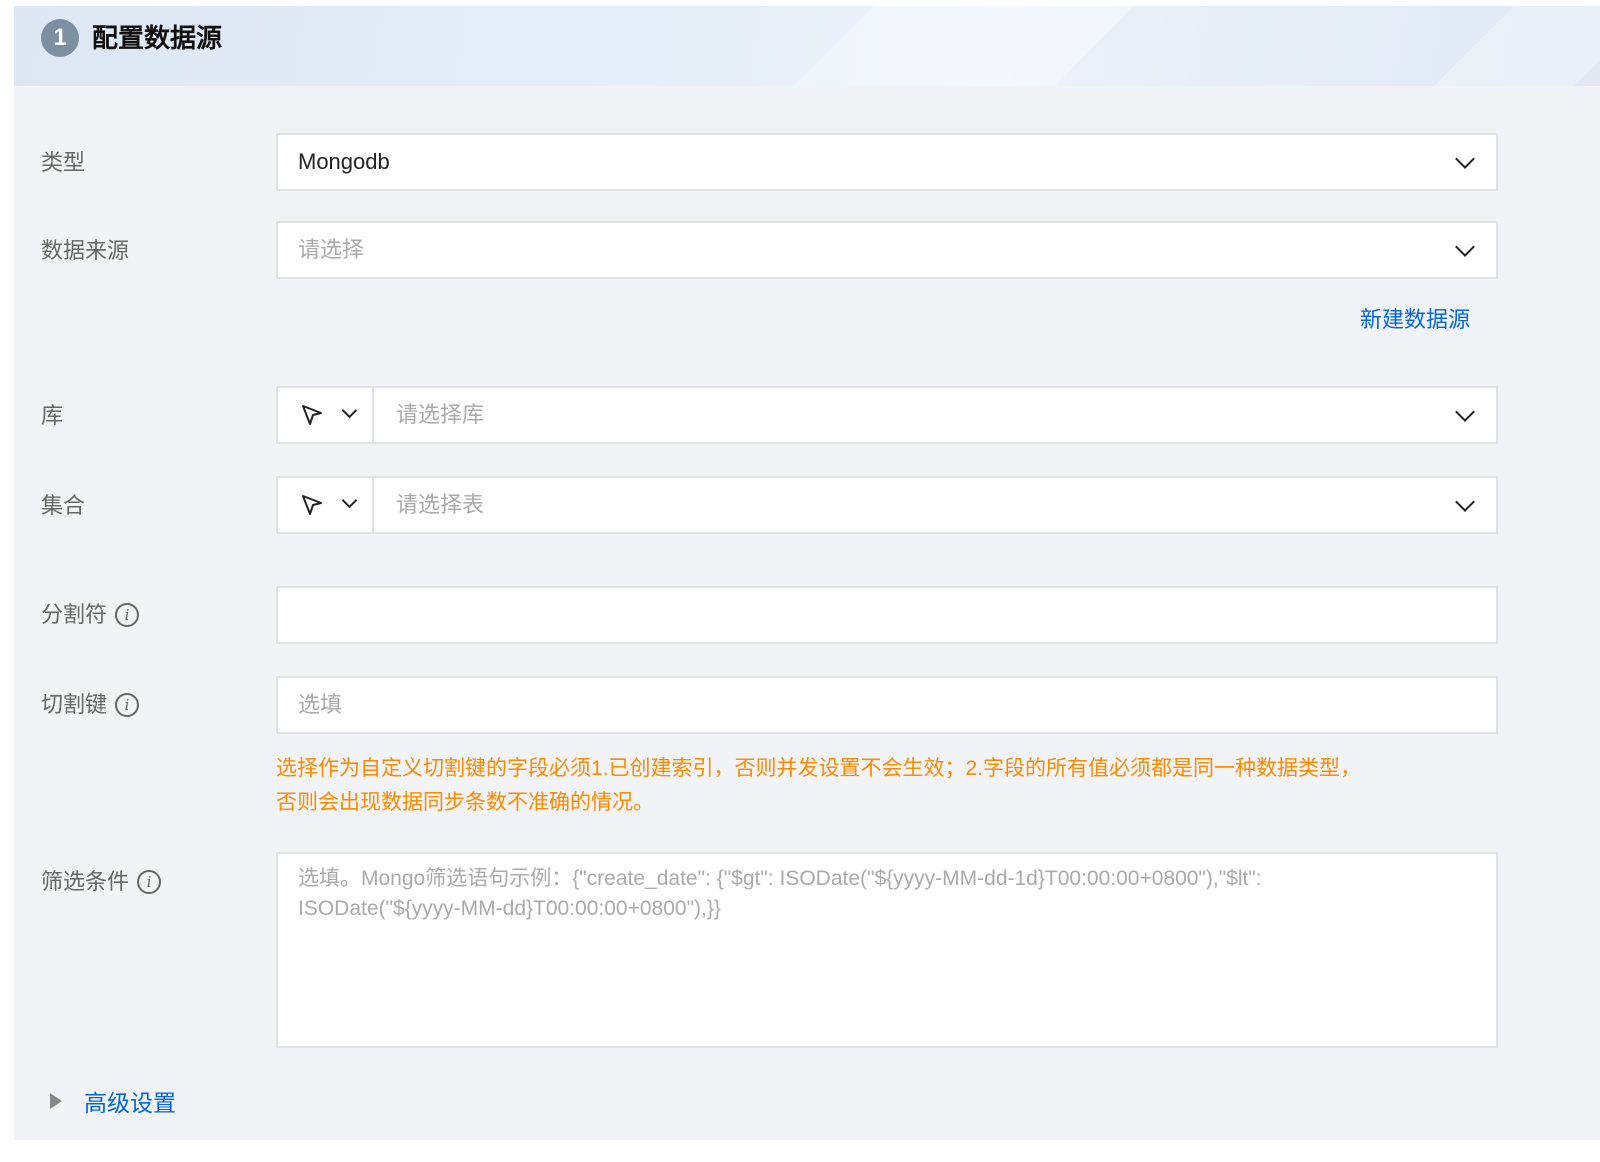 The width and height of the screenshot is (1600, 1162). I want to click on delimiter-label-text: 分割符, so click(74, 614).